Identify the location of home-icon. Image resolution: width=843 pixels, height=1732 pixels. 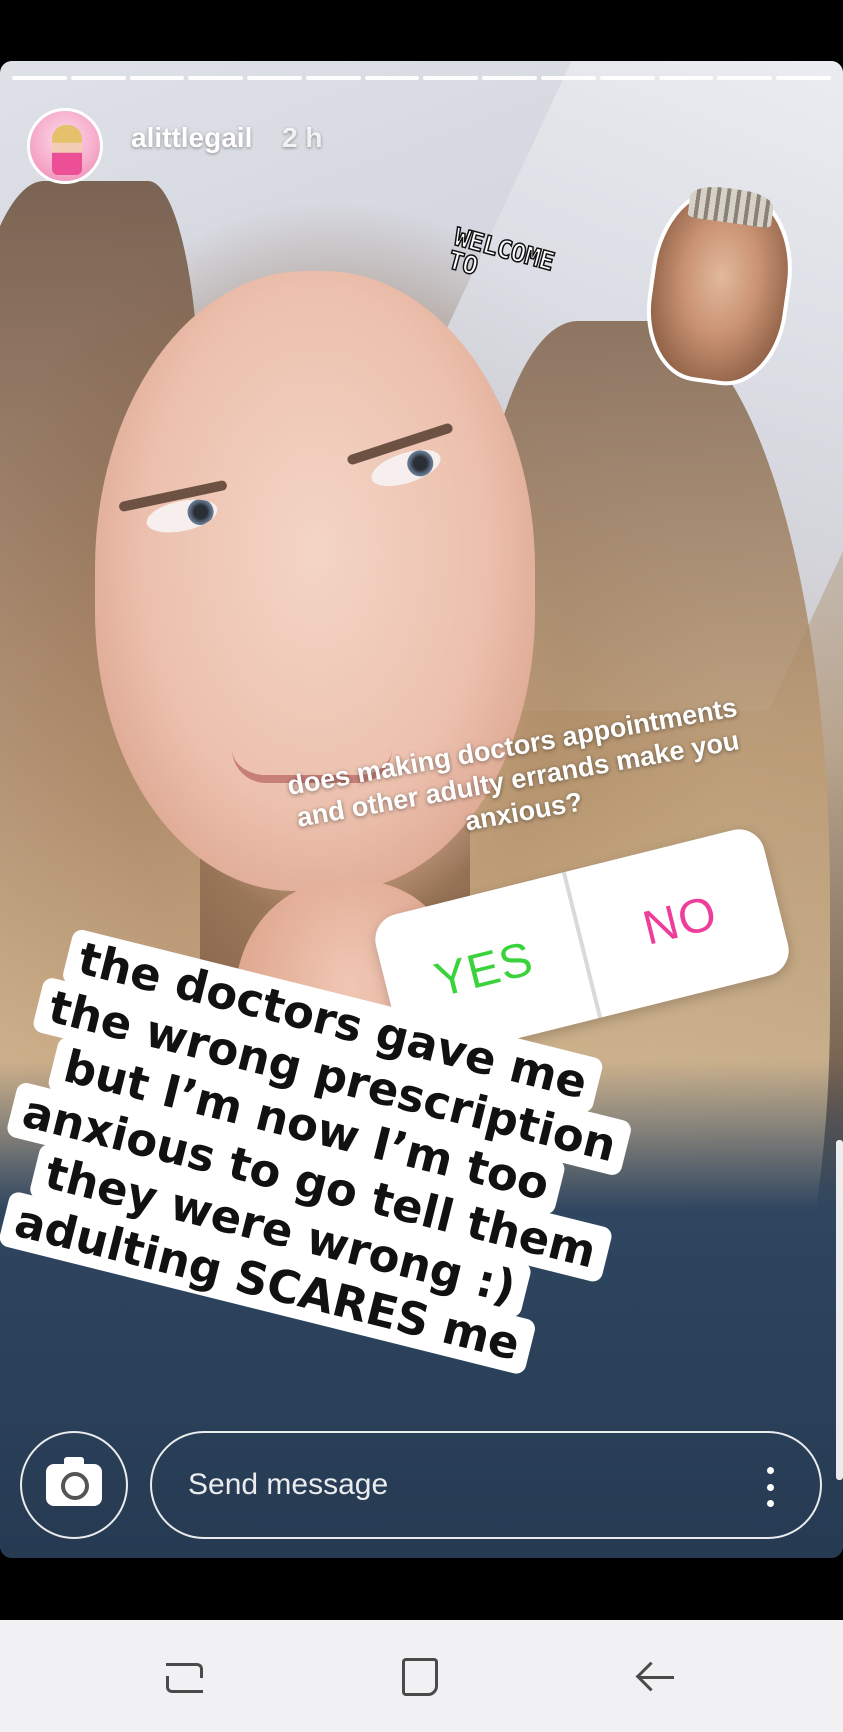
(420, 1677).